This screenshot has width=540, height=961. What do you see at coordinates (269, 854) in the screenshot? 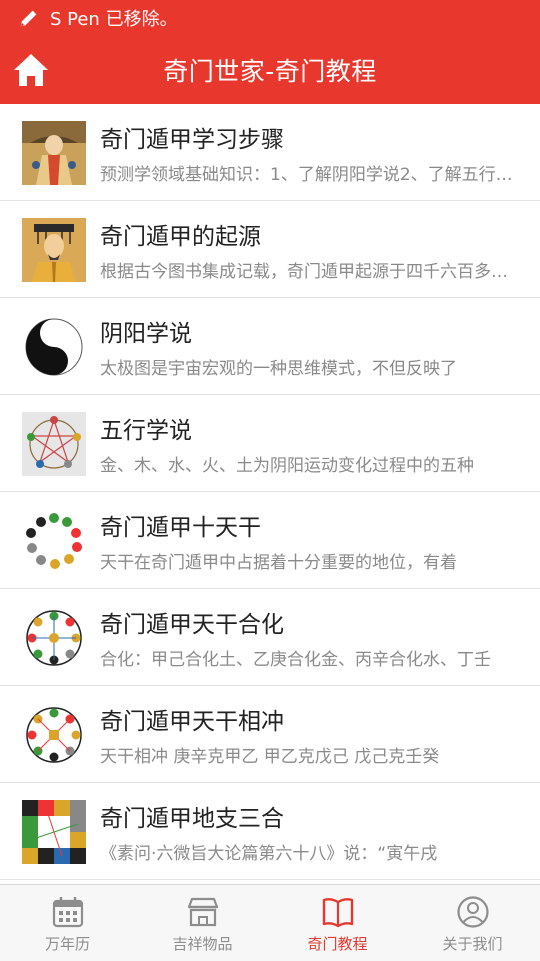
I see `article-summary: 《素问·六微旨大论篇第六十八》说：“寅午戌` at bounding box center [269, 854].